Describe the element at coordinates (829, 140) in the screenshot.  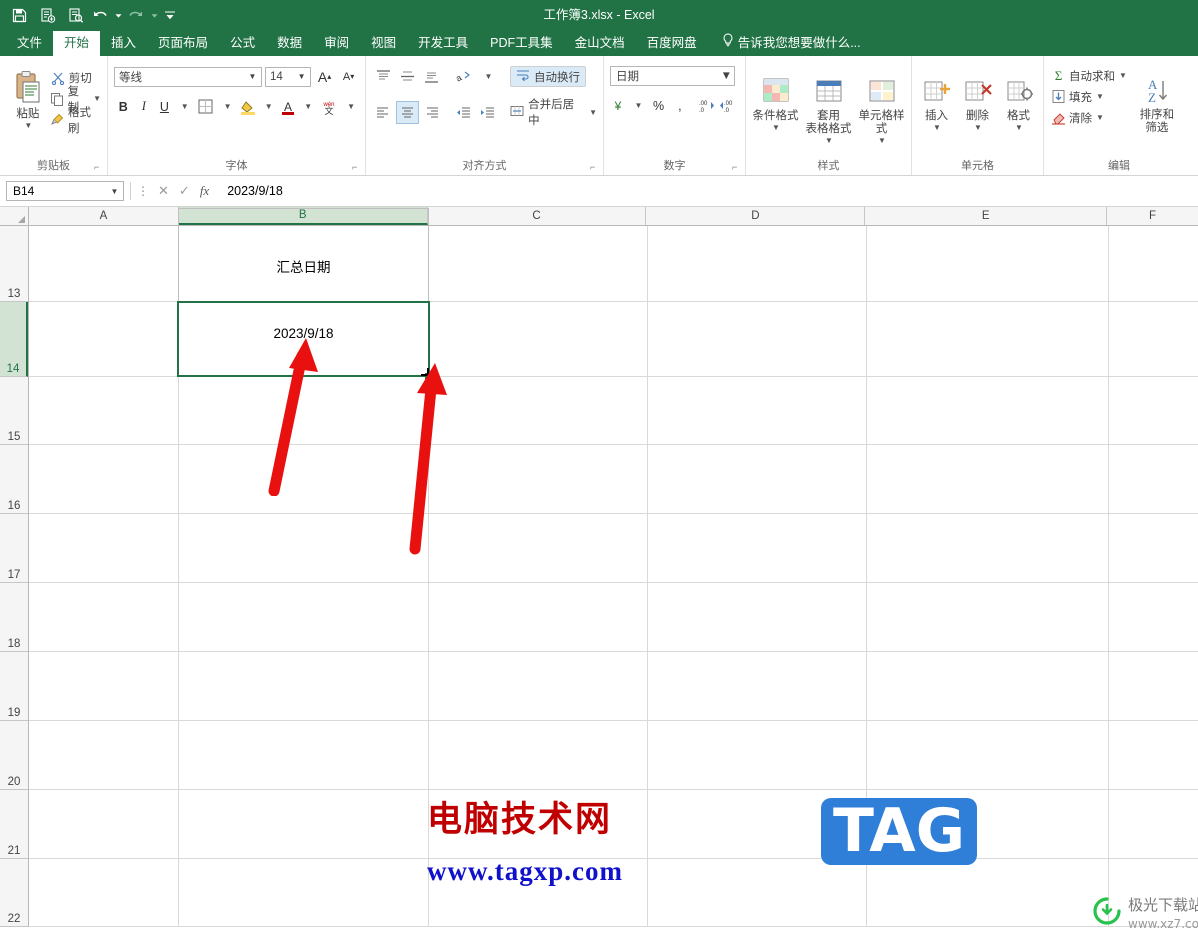
I see `format-as-table-dropdown-icon: ▼` at that location.